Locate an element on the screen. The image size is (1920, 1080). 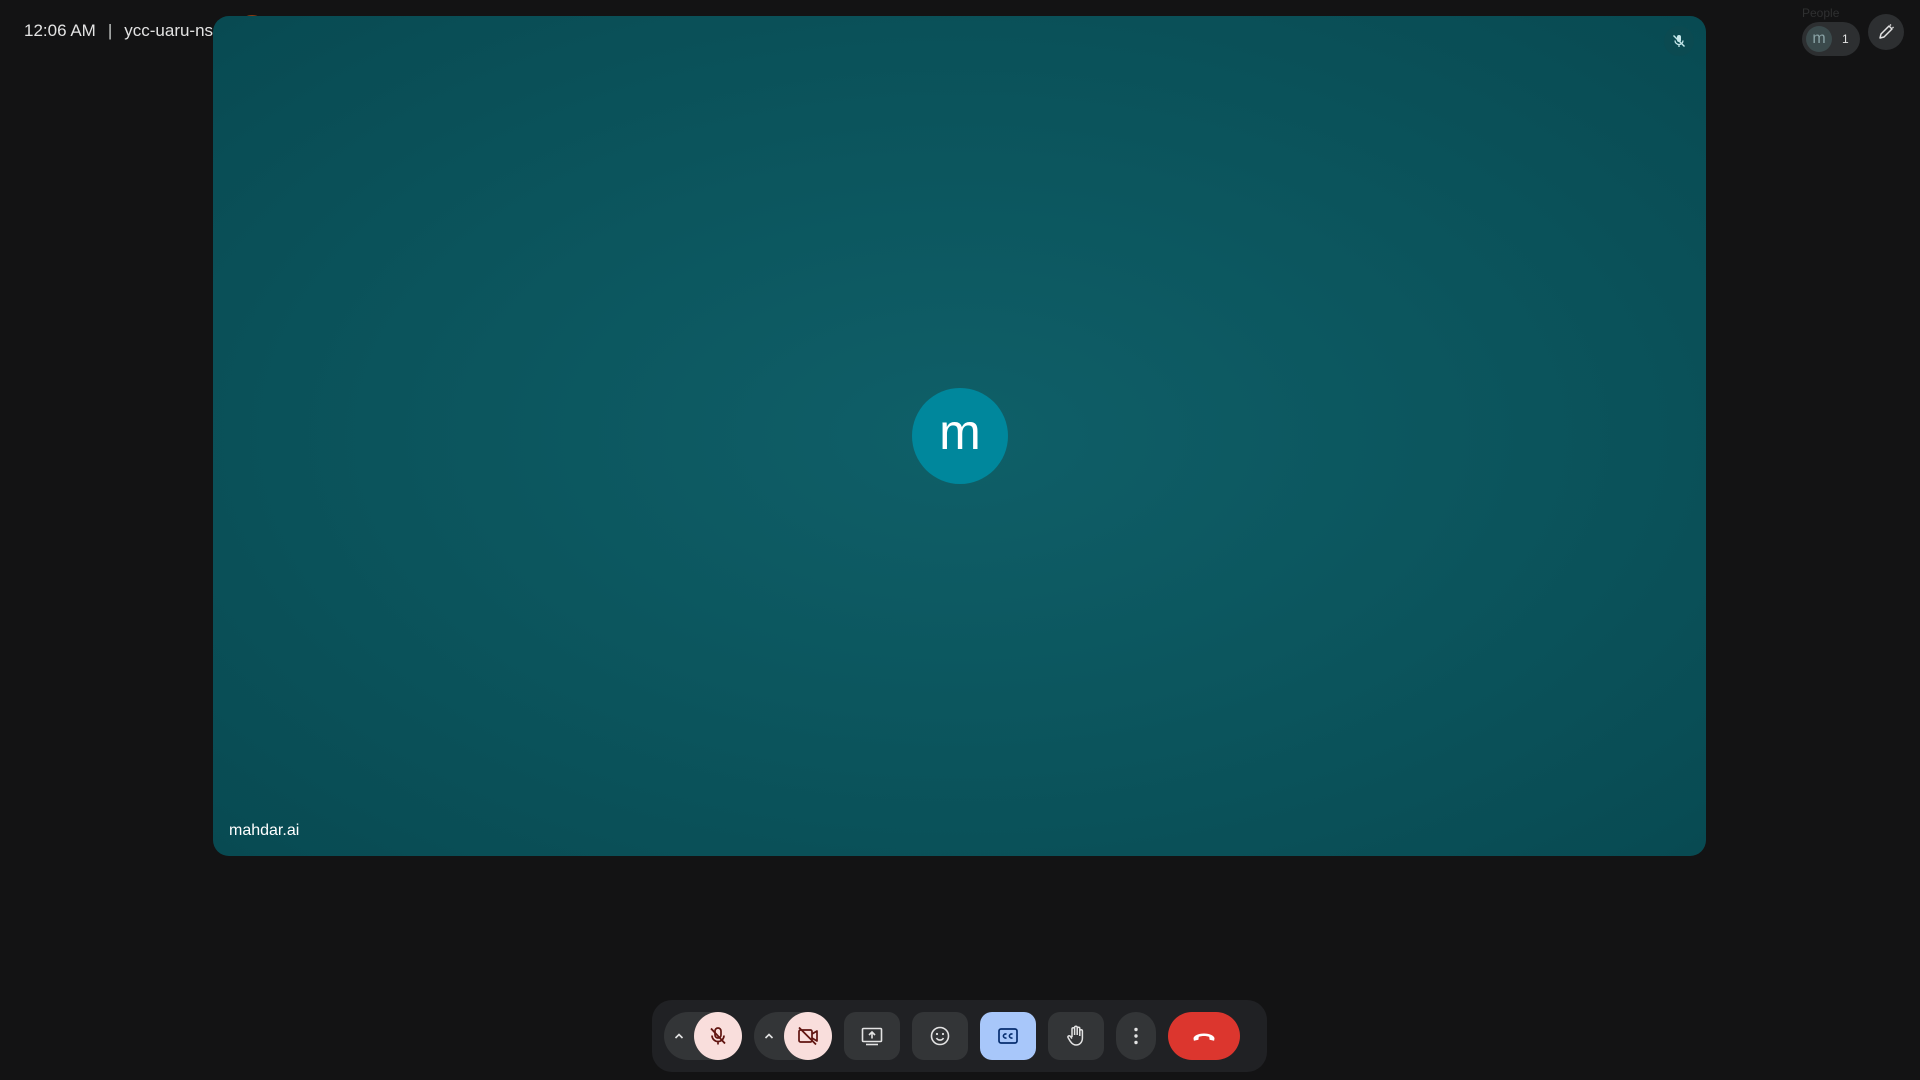
camera-toggle-button is located at coordinates (808, 1036).